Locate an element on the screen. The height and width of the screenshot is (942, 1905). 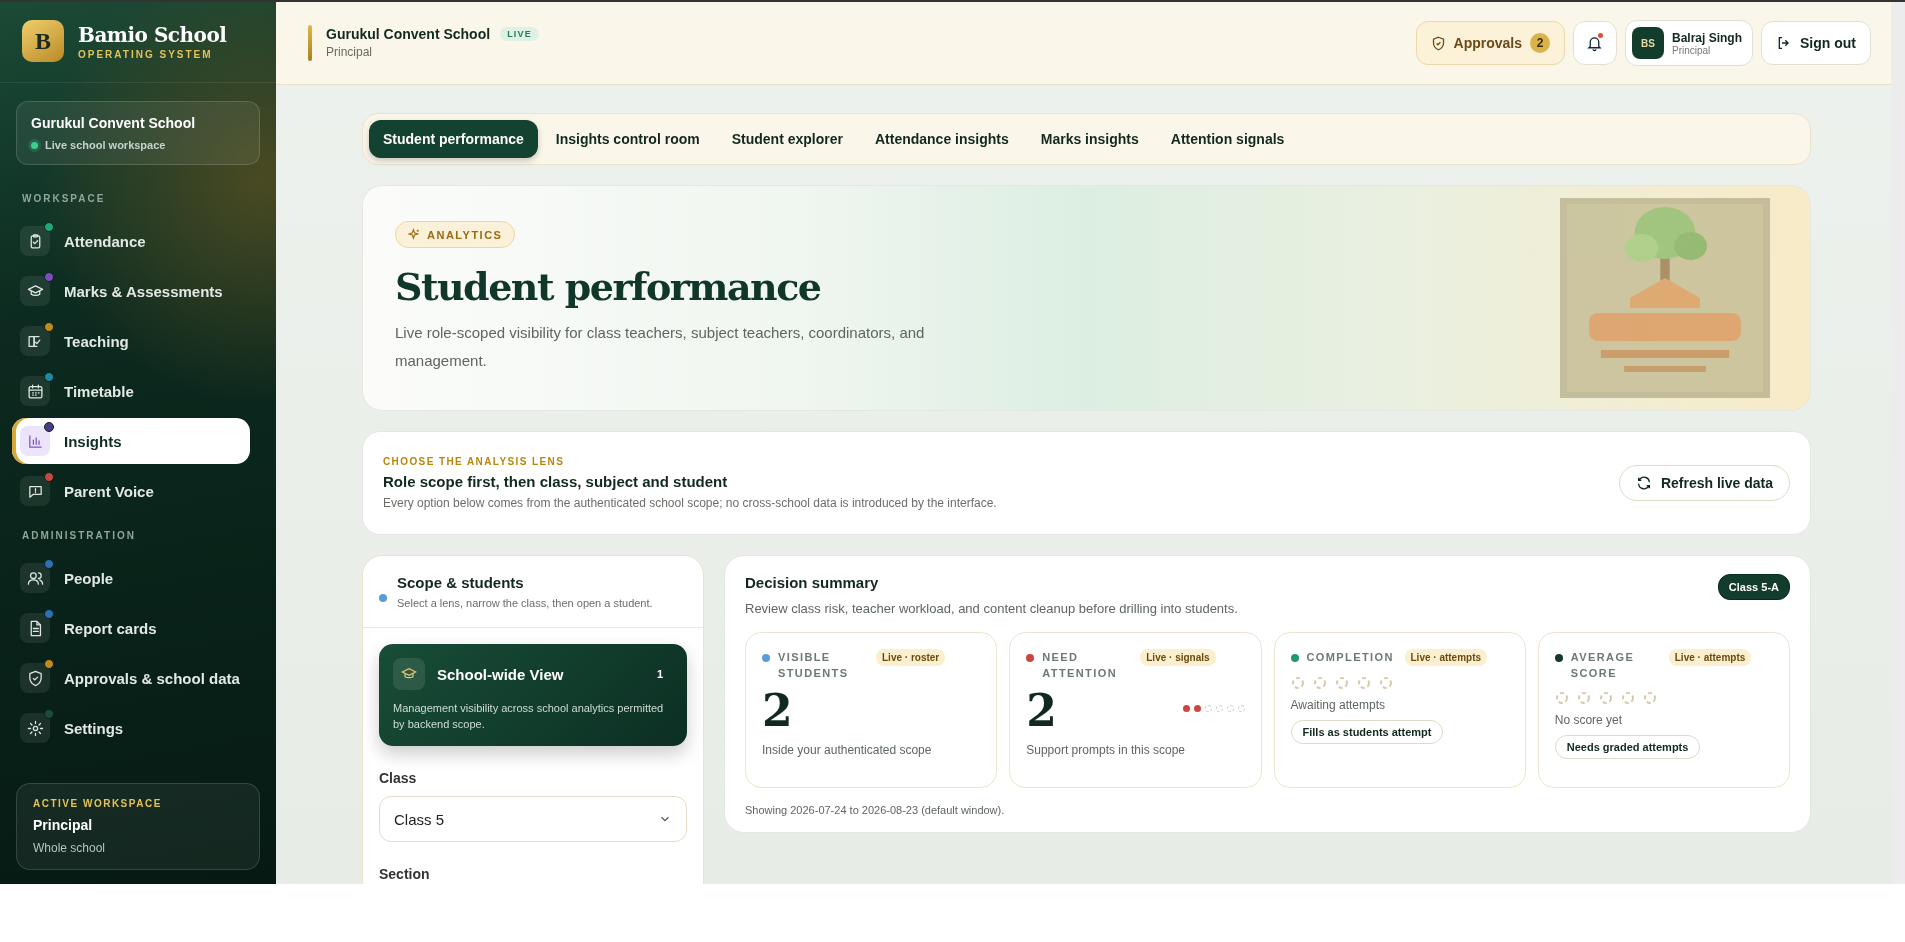
lens-description: Every option below comes from the authenticated school scope; no cross-school data is introduced by the interface. is located at coordinates (690, 503).